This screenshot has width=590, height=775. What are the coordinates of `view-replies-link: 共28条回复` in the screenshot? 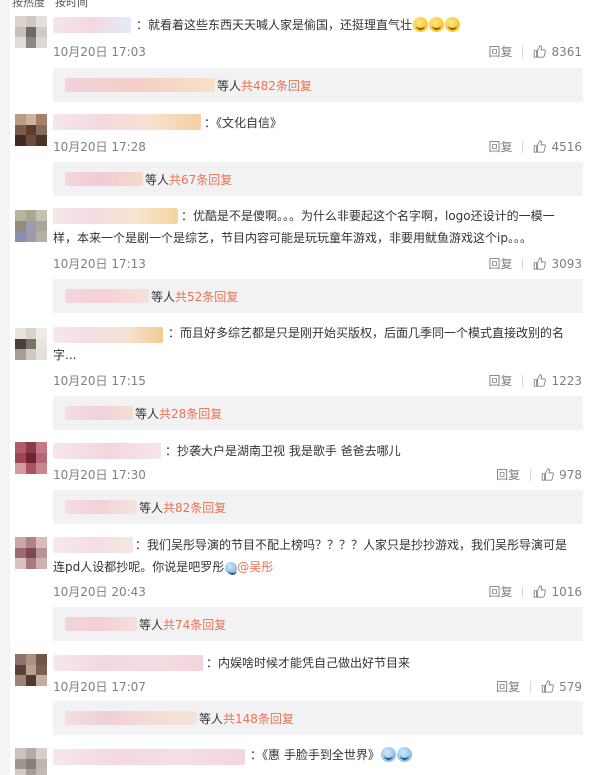 It's located at (190, 413).